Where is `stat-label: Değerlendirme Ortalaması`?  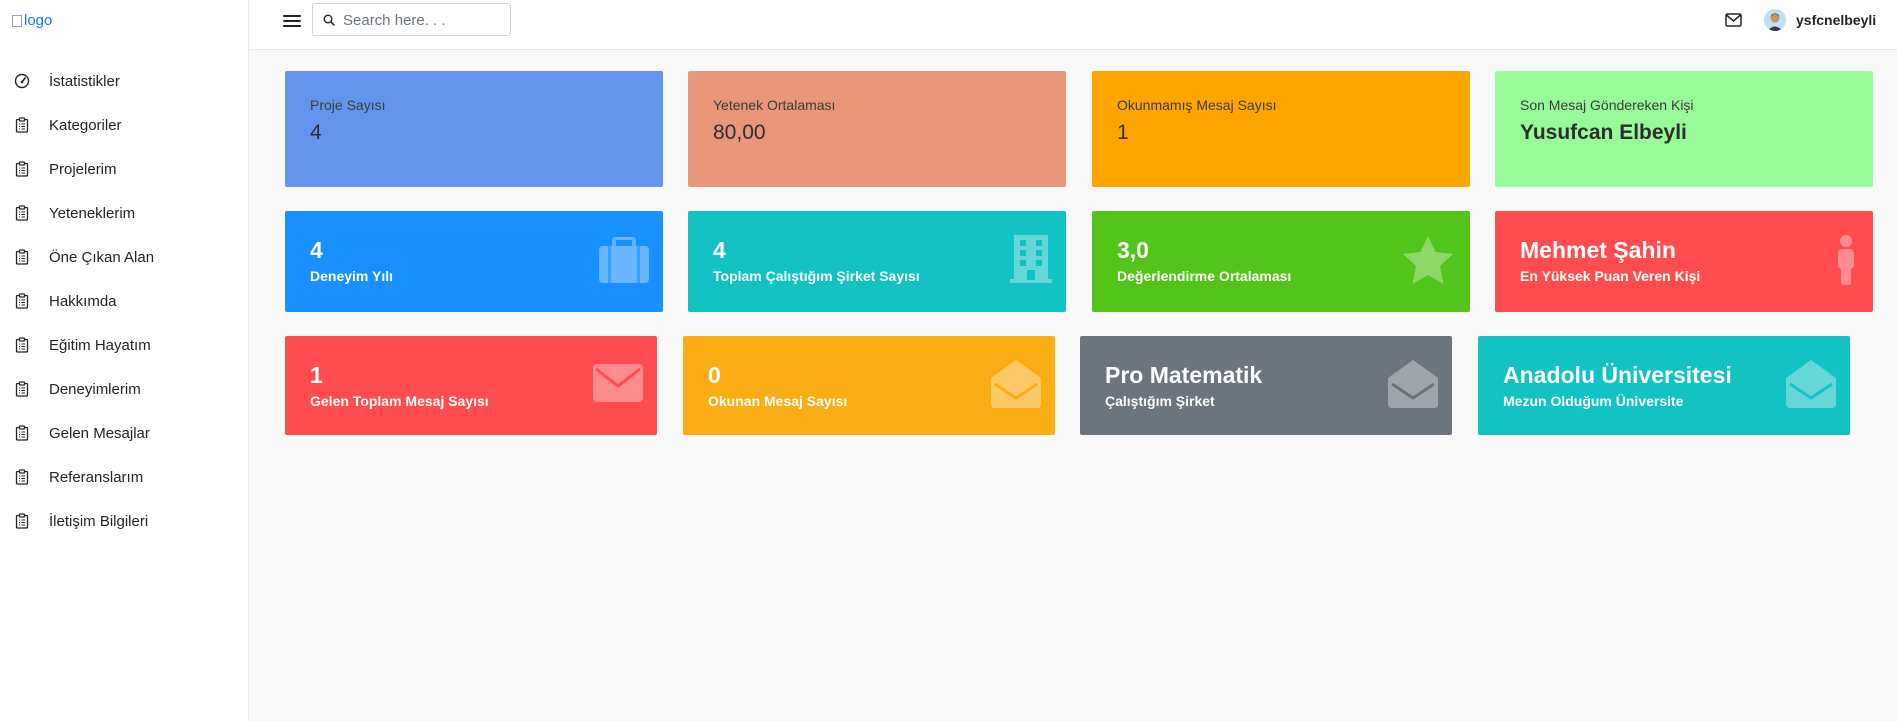
stat-label: Değerlendirme Ortalaması is located at coordinates (1204, 276).